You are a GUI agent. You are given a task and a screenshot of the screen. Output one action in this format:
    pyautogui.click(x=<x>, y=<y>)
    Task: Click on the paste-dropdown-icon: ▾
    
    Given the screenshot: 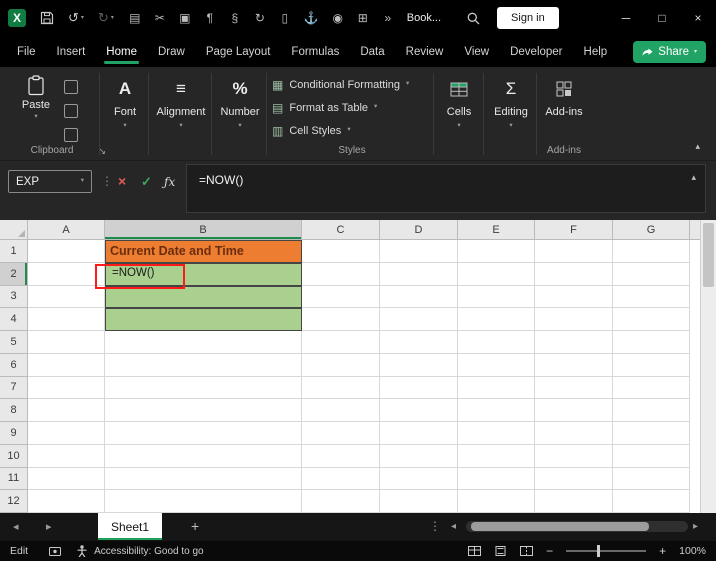 What is the action you would take?
    pyautogui.click(x=35, y=117)
    